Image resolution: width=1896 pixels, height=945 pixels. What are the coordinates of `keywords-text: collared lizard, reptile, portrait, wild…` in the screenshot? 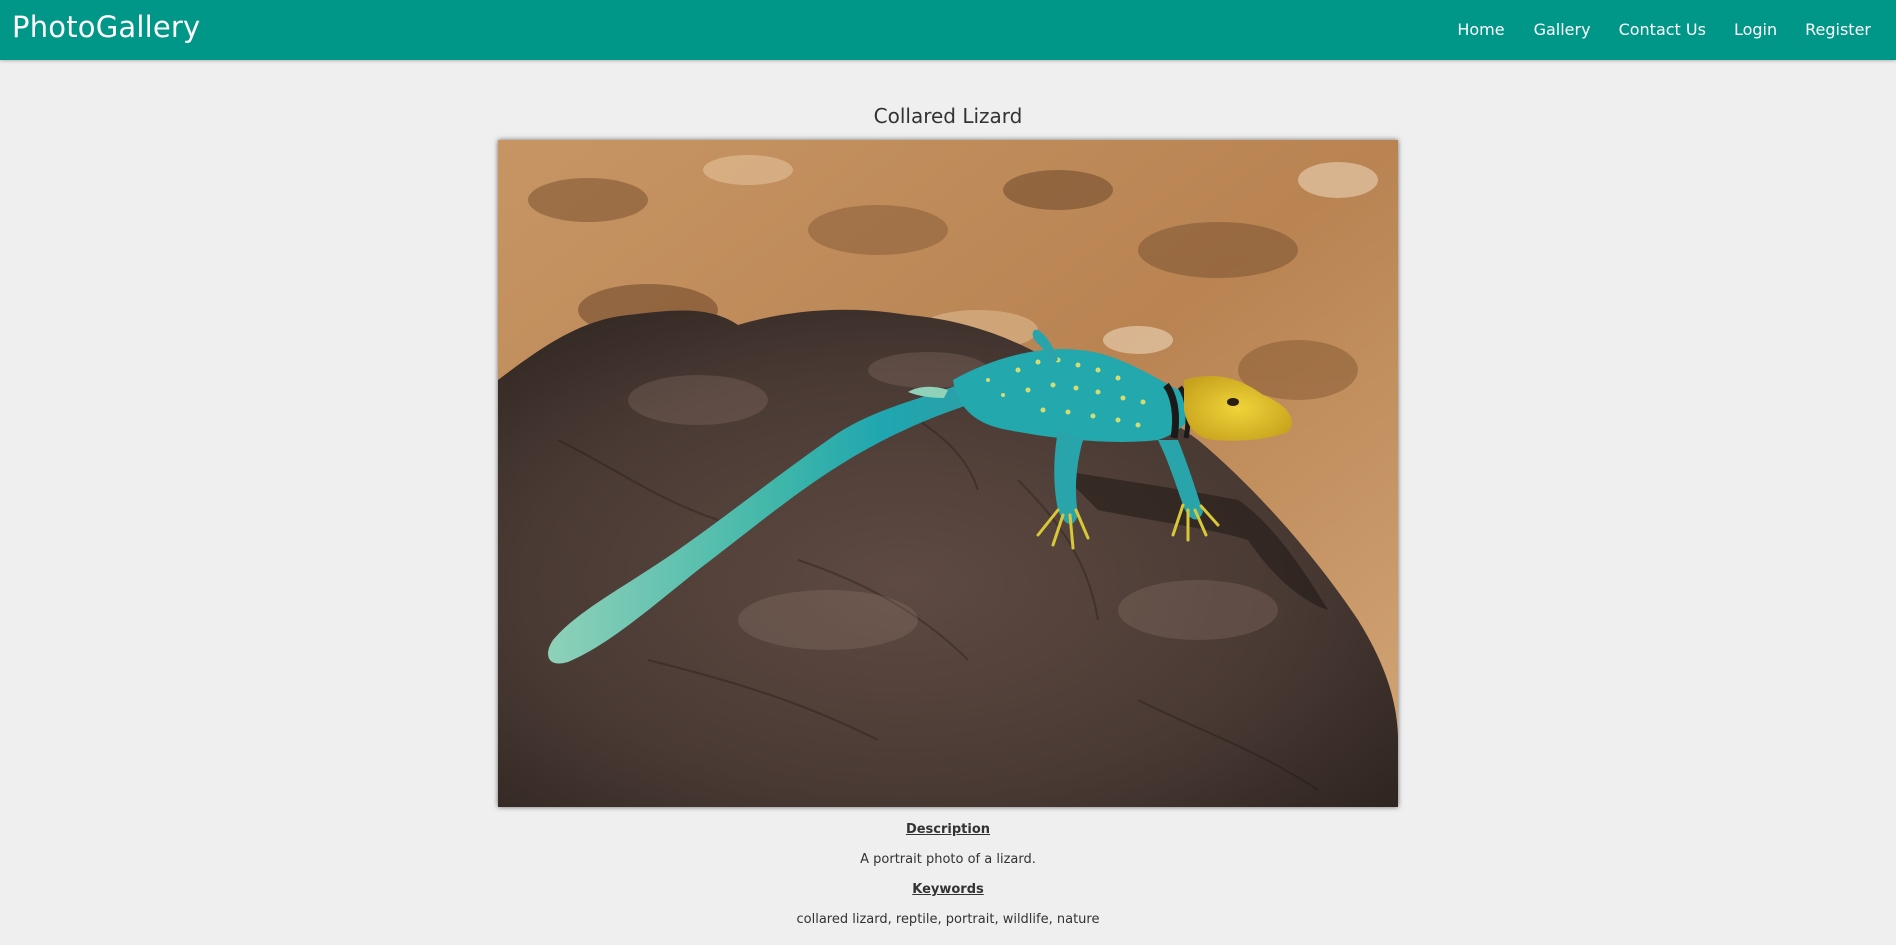 It's located at (948, 919).